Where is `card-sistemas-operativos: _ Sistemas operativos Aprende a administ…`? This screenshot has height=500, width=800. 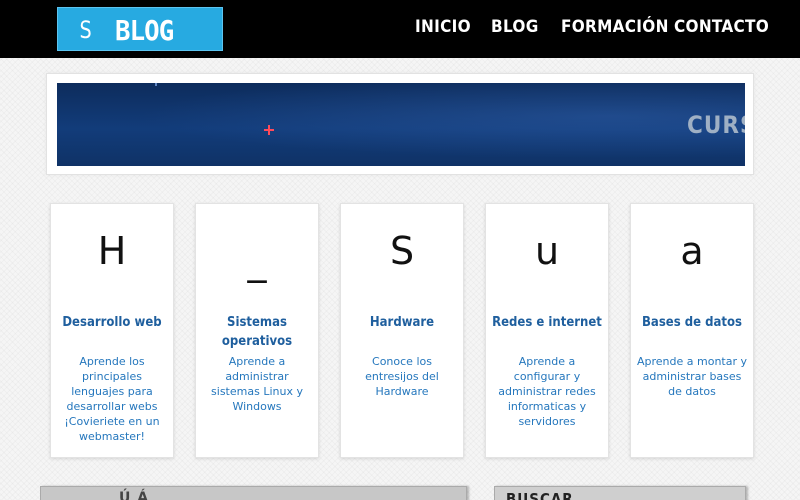 card-sistemas-operativos: _ Sistemas operativos Aprende a administ… is located at coordinates (257, 330).